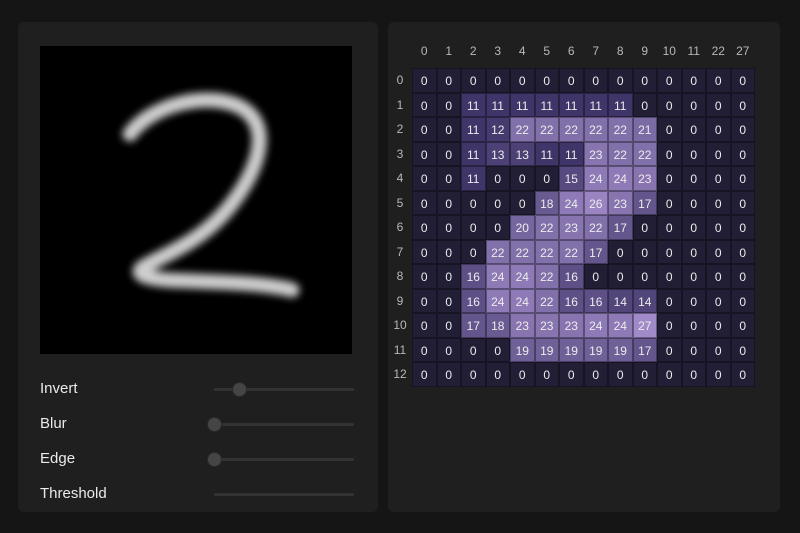 This screenshot has width=800, height=533. What do you see at coordinates (522, 349) in the screenshot?
I see `pixel-cell: 19` at bounding box center [522, 349].